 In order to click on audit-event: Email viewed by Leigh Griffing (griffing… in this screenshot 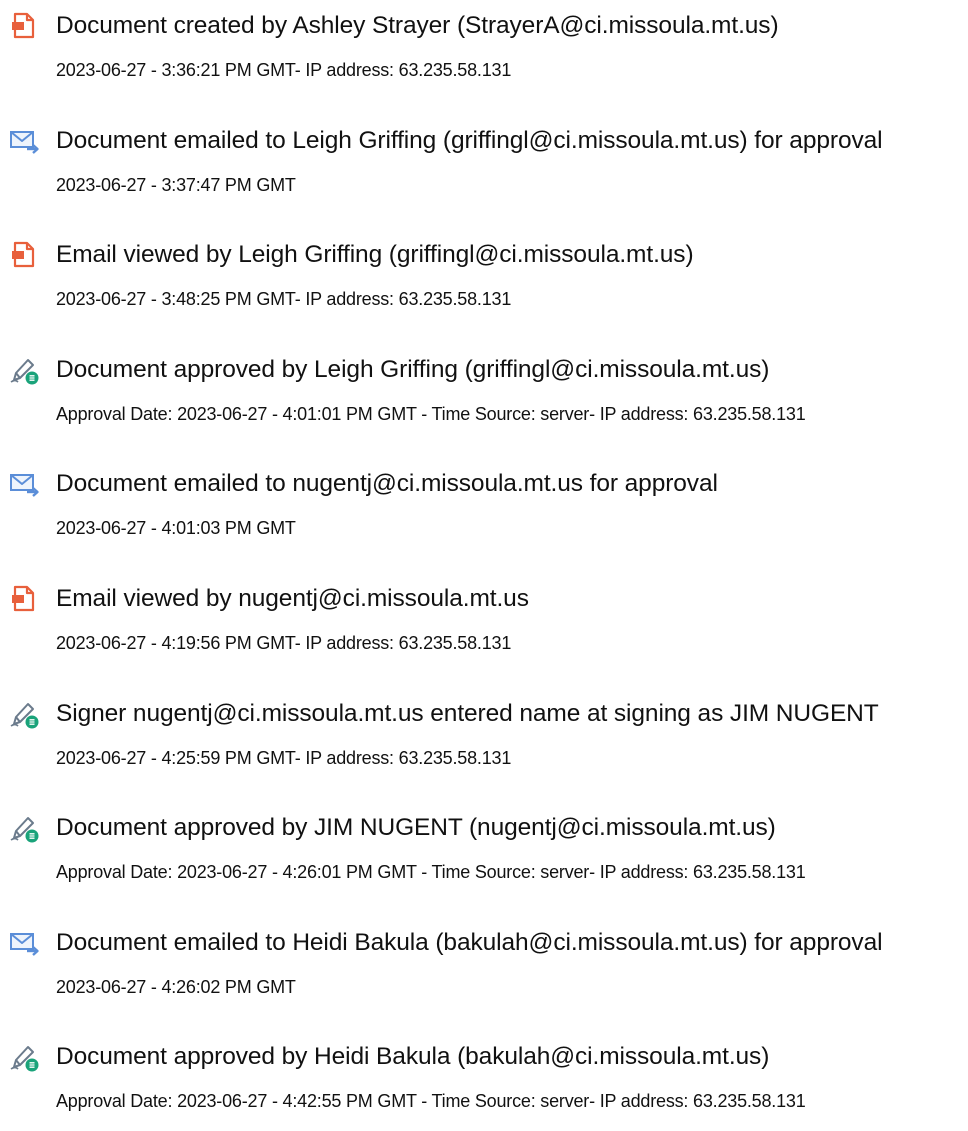, I will do `click(484, 279)`.